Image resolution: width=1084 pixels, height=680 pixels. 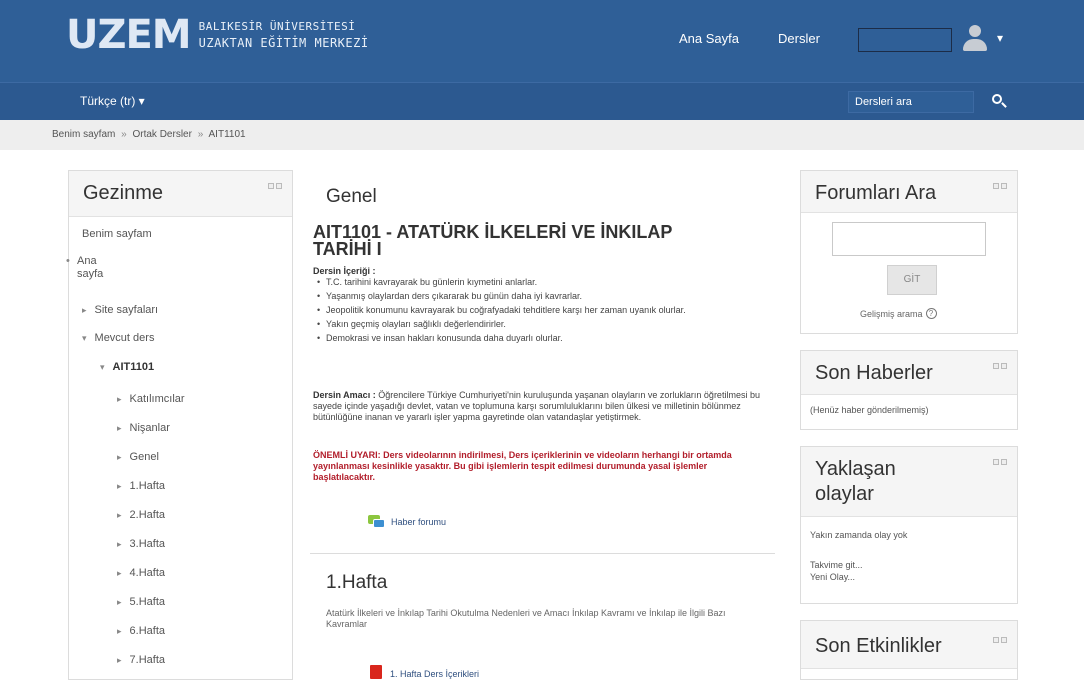 What do you see at coordinates (891, 313) in the screenshot?
I see `advanced-search-label: Gelişmiş arama` at bounding box center [891, 313].